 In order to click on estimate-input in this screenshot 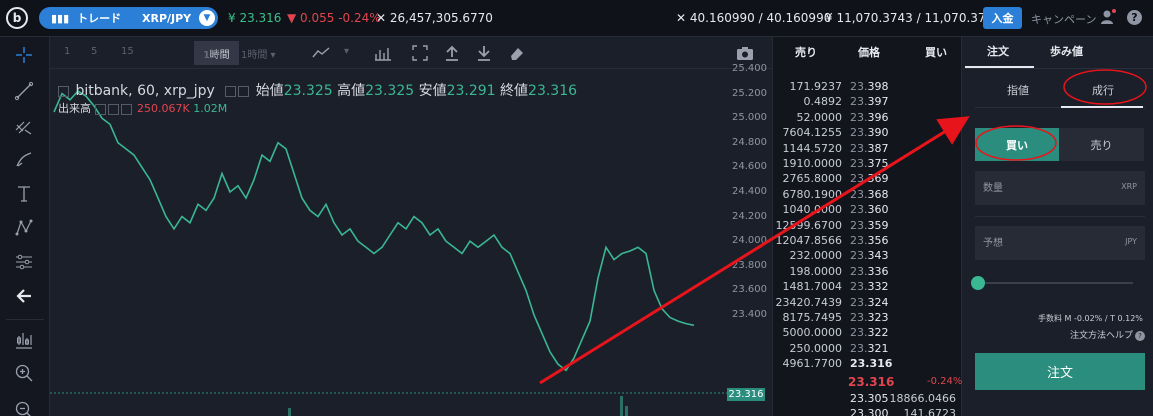, I will do `click(1060, 243)`.